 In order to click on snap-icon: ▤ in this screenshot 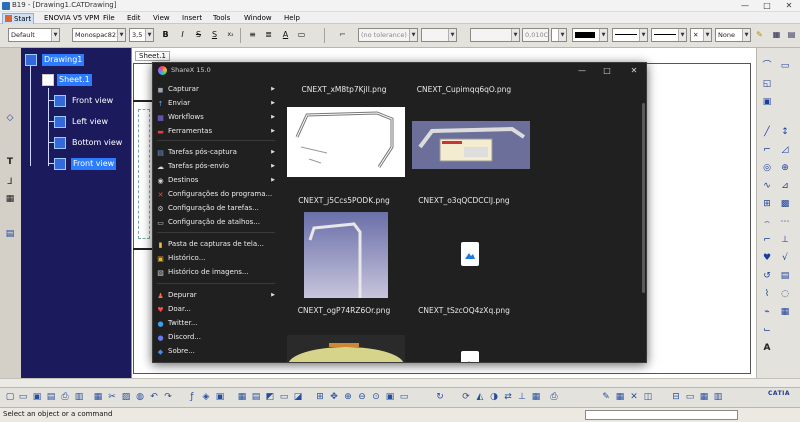, I will do `click(791, 35)`.